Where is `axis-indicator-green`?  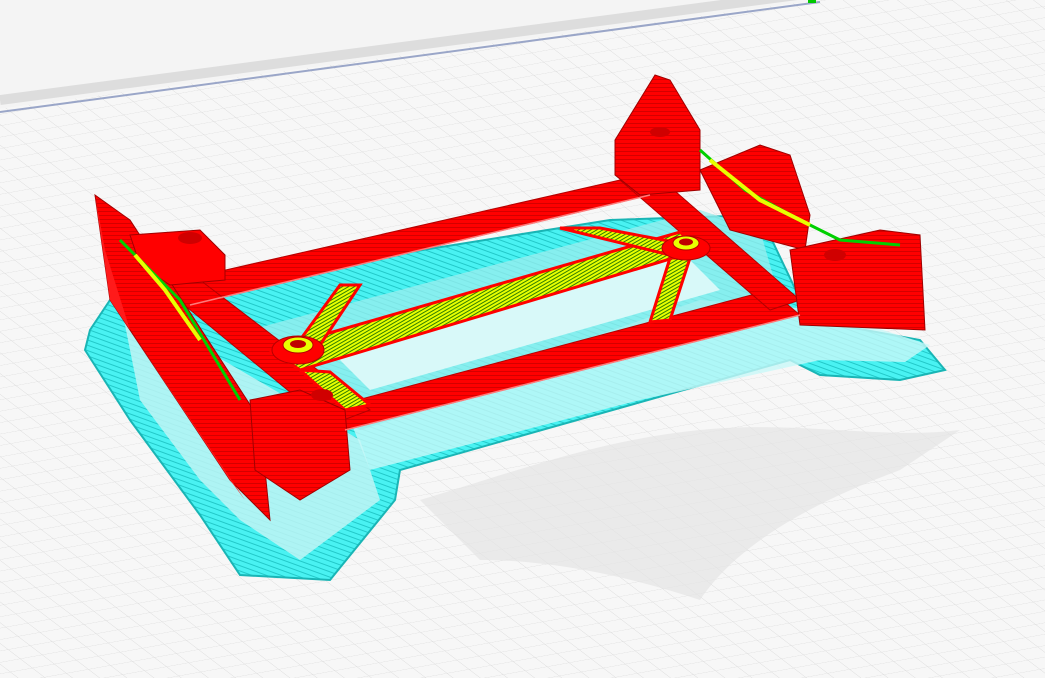
axis-indicator-green is located at coordinates (812, 1).